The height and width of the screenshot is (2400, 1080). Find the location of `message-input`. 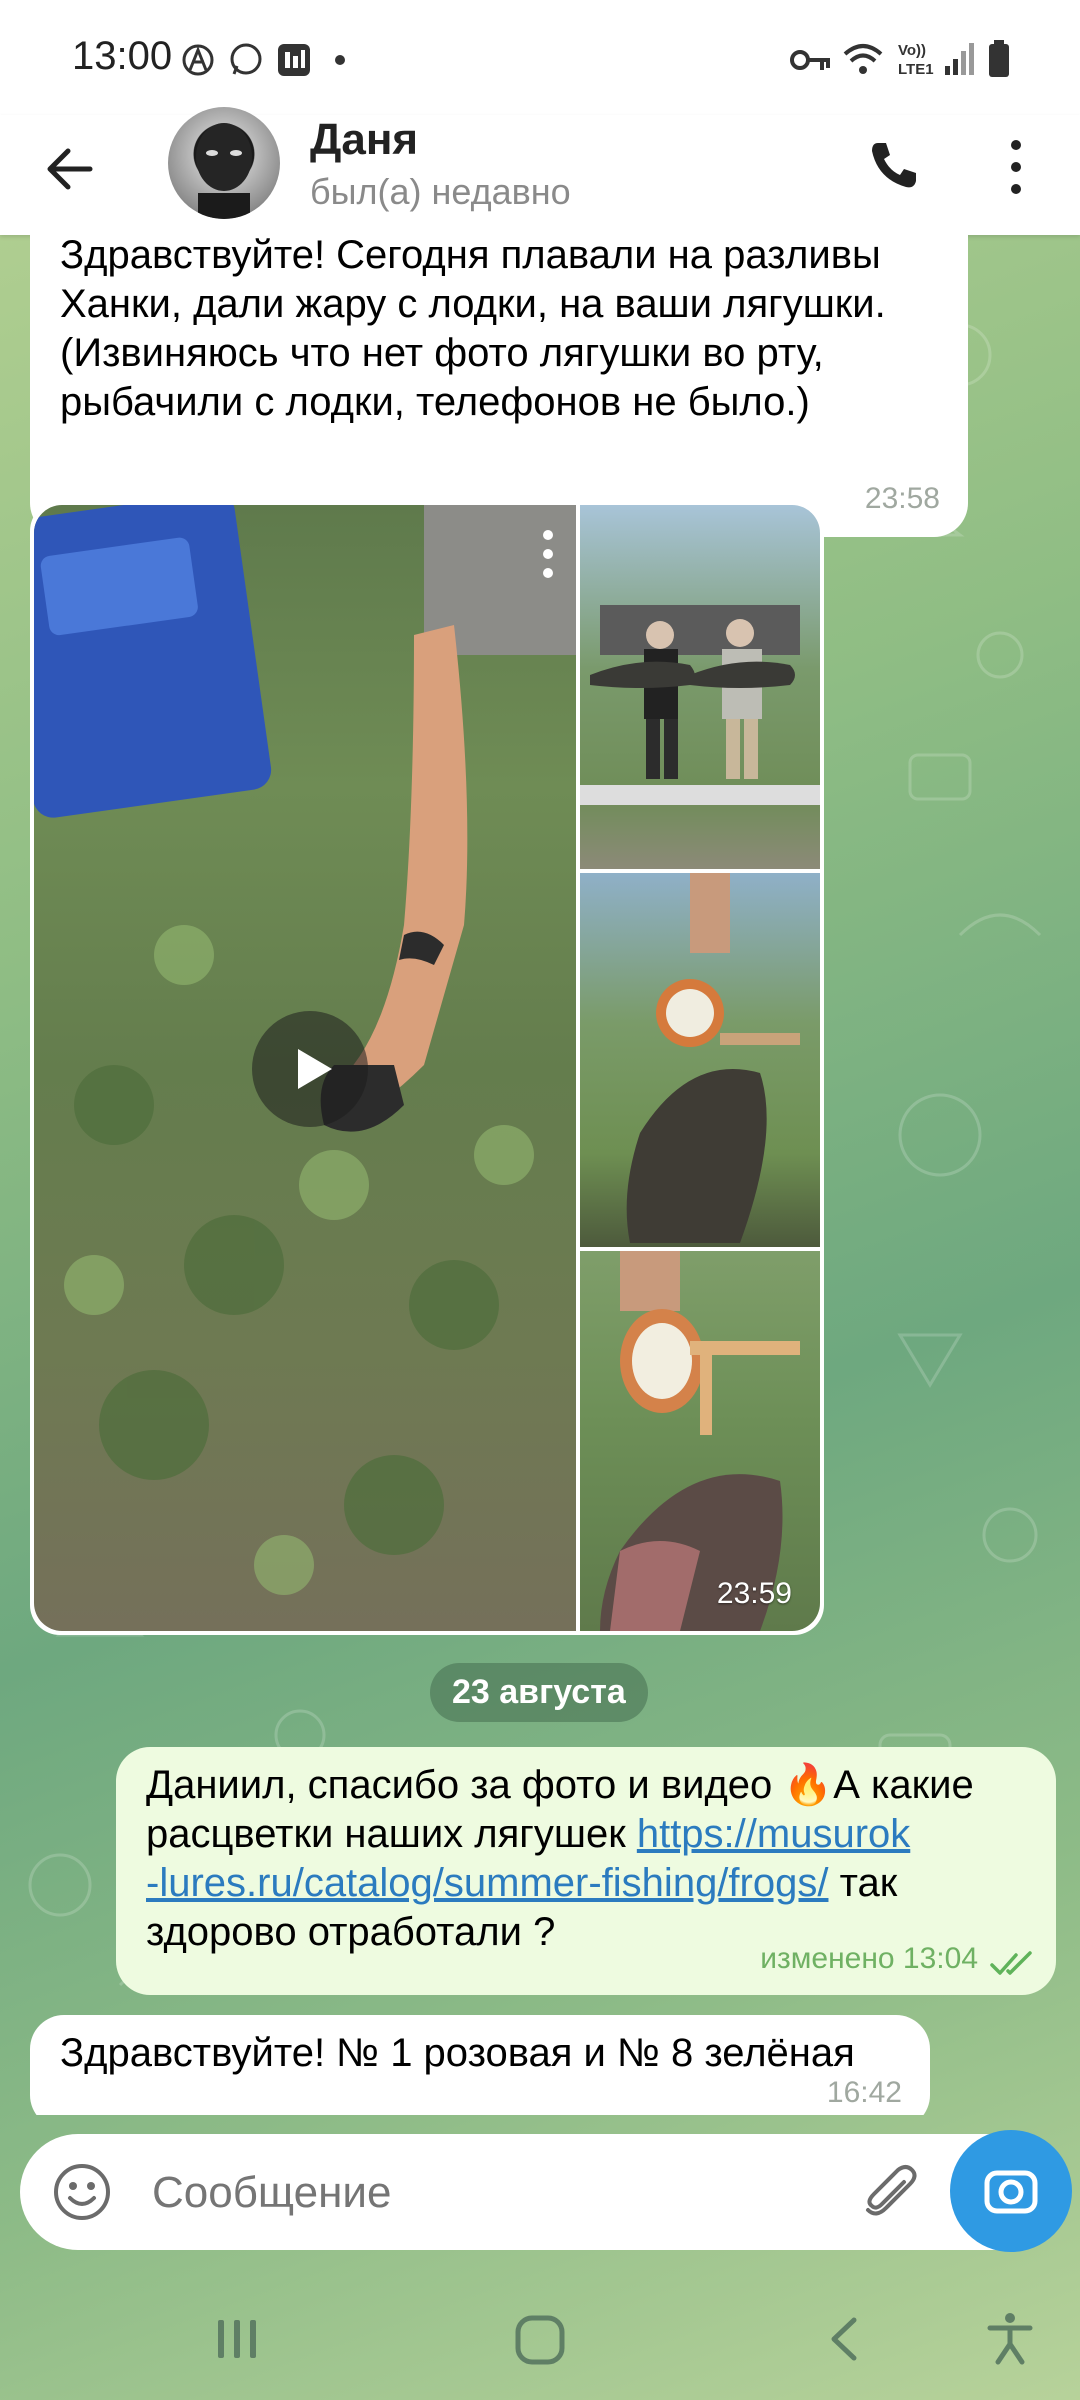

message-input is located at coordinates (497, 2193).